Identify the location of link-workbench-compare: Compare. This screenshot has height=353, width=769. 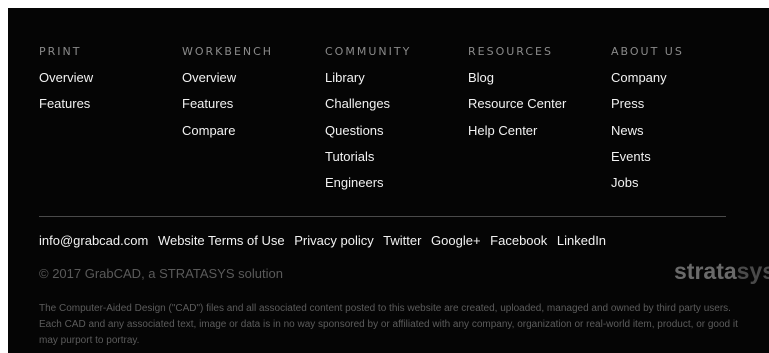
(252, 131).